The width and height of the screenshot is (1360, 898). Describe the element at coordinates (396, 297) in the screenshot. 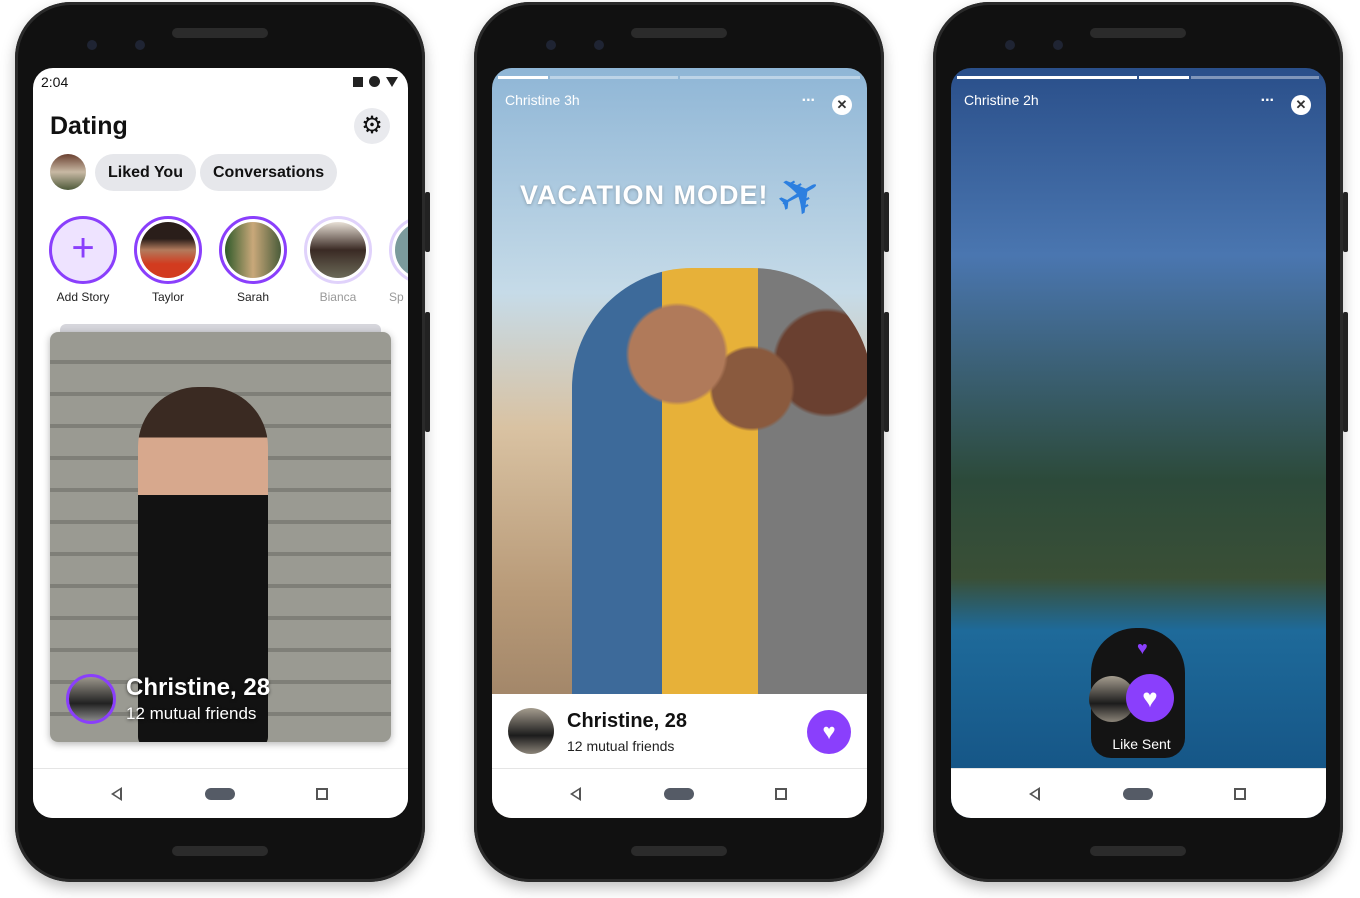

I see `story-label: Sp` at that location.